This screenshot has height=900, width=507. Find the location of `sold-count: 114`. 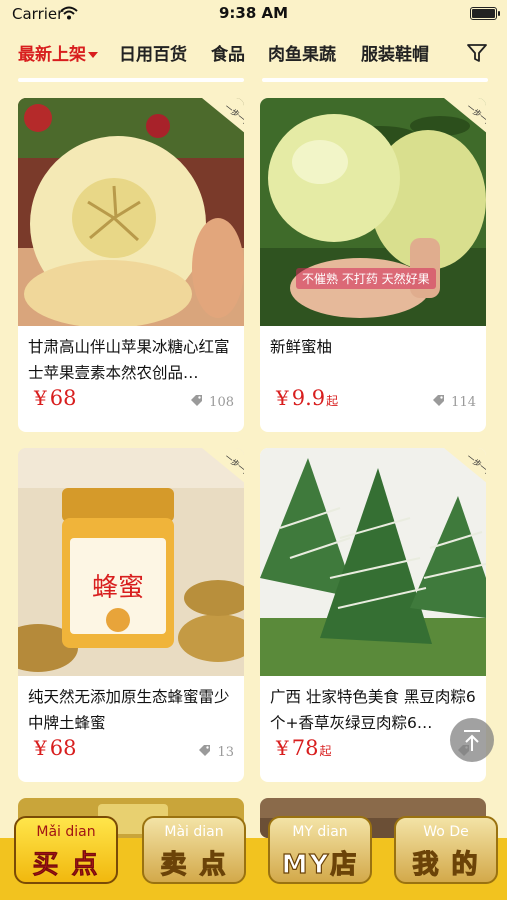

sold-count: 114 is located at coordinates (454, 402).